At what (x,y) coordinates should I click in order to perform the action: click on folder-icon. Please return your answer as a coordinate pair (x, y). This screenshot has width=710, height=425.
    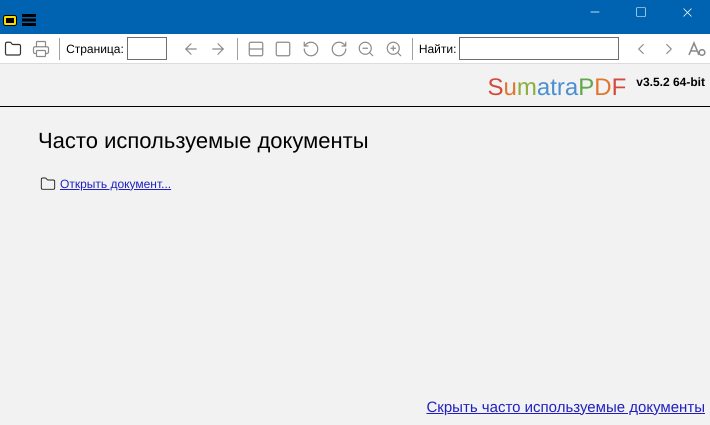
    Looking at the image, I should click on (48, 184).